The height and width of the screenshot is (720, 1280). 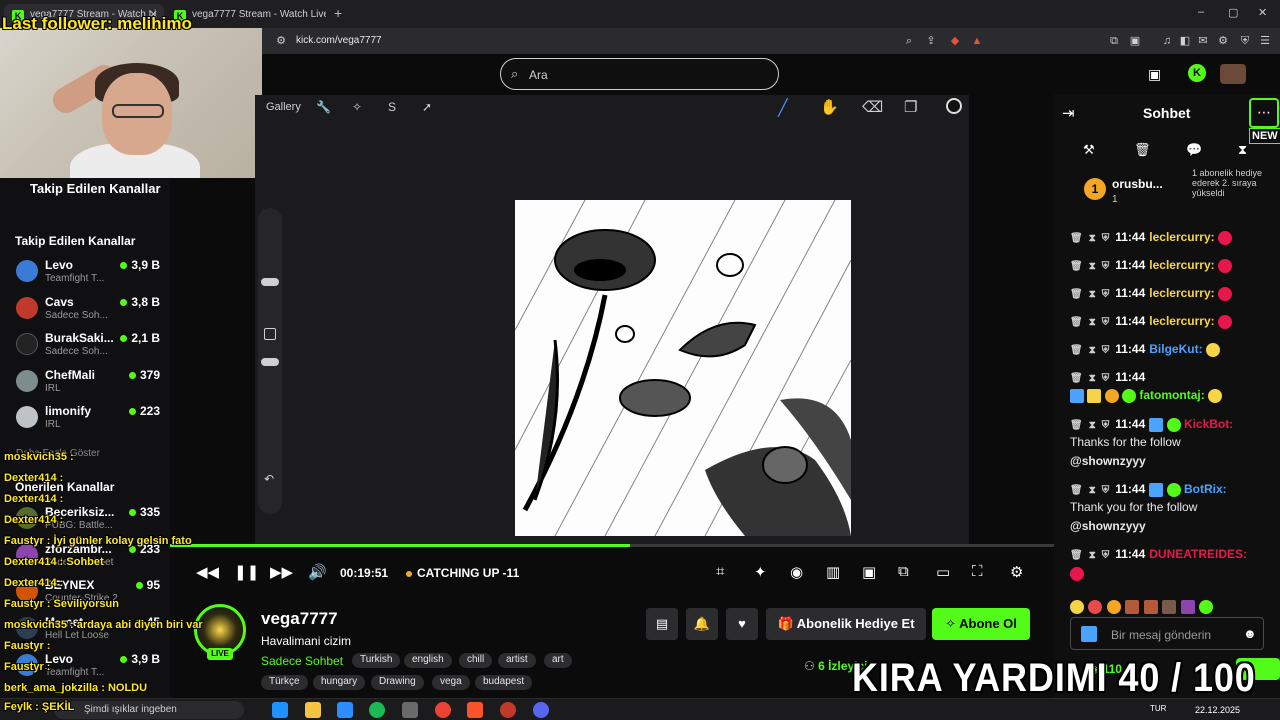 What do you see at coordinates (931, 41) in the screenshot?
I see `share-icon: ⇪` at bounding box center [931, 41].